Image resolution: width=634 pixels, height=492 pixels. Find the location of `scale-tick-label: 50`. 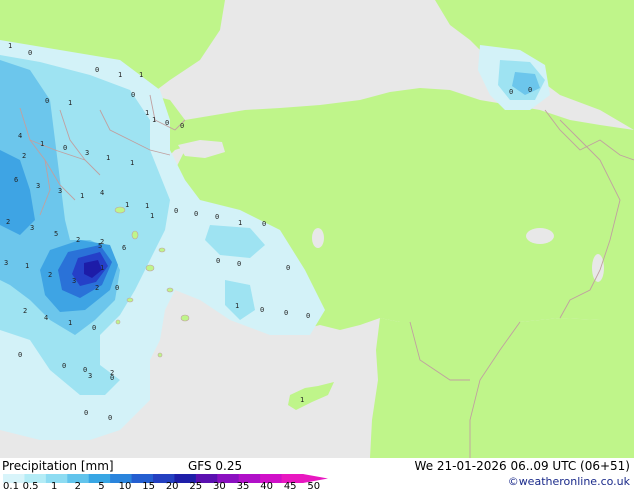

scale-tick-label: 50 is located at coordinates (314, 486).